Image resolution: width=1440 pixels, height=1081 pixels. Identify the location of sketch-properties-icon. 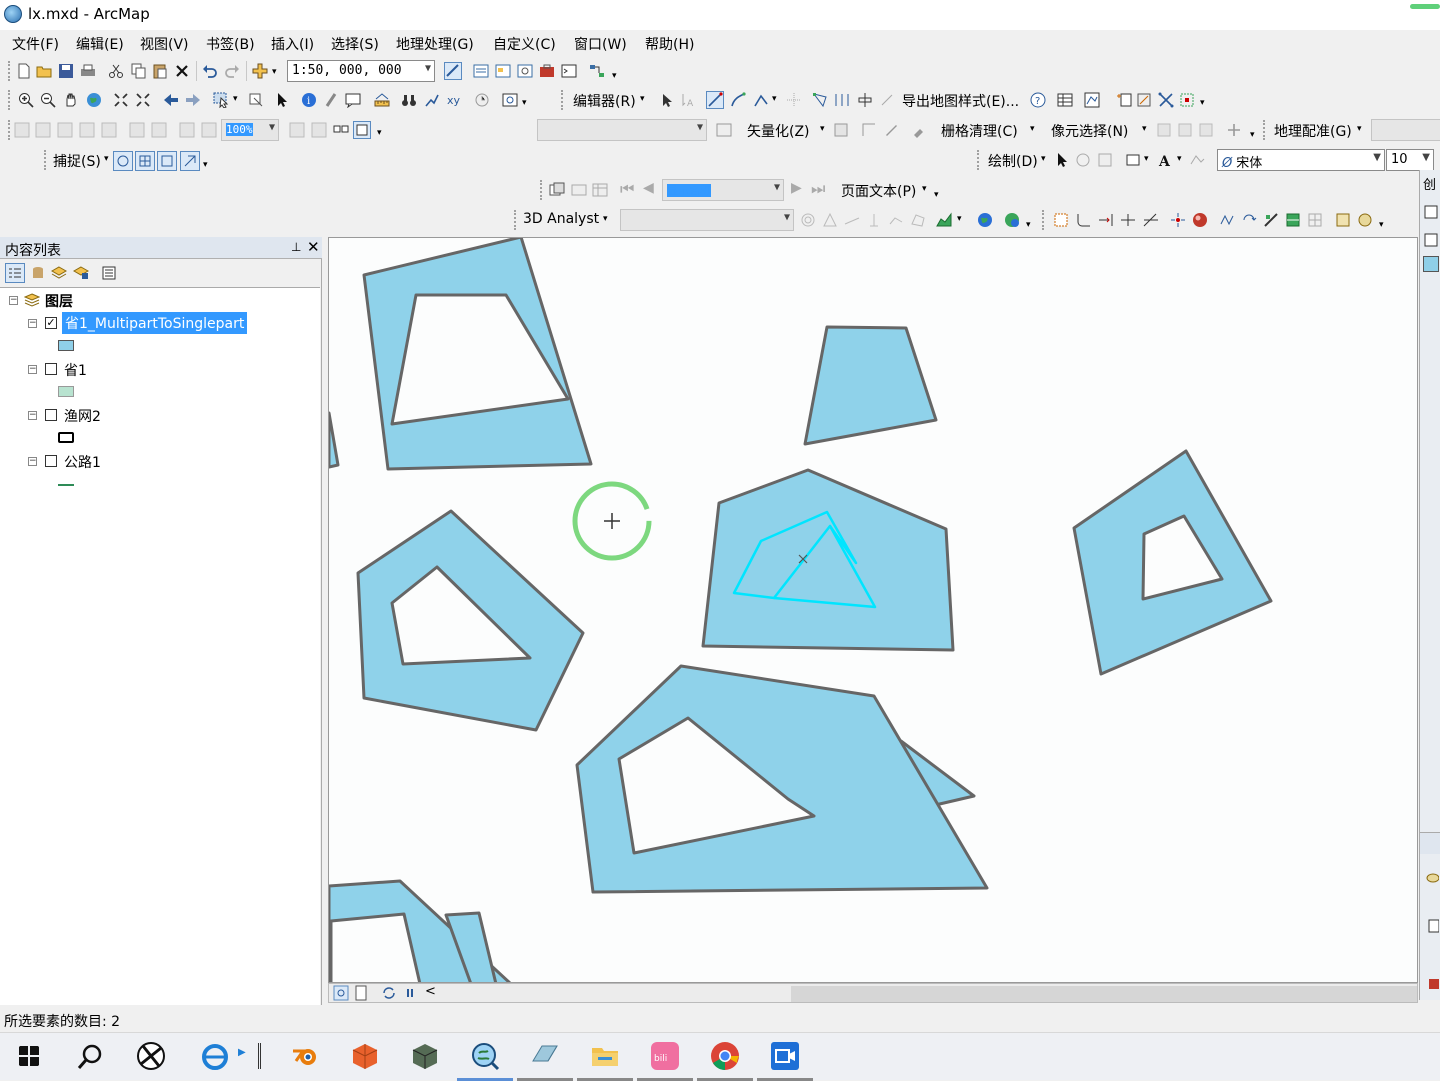
(1092, 100).